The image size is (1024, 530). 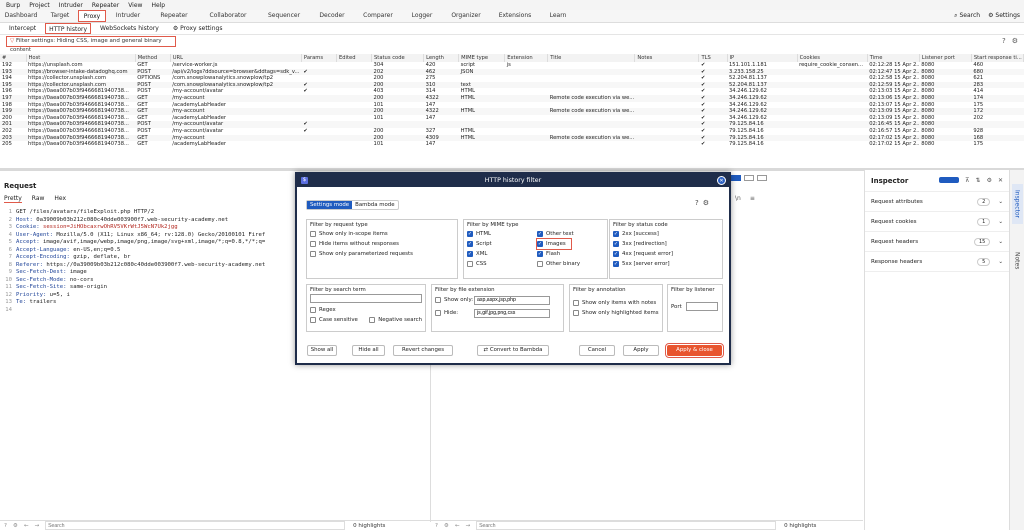 What do you see at coordinates (322, 350) in the screenshot?
I see `show-all-button: Show all` at bounding box center [322, 350].